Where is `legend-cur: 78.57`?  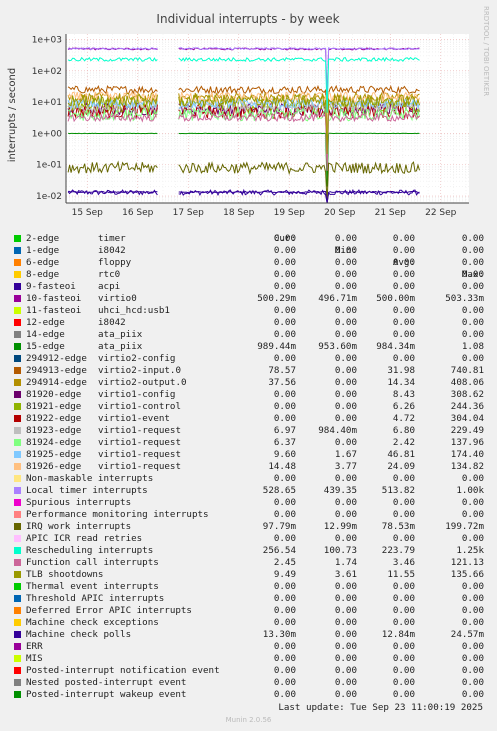 legend-cur: 78.57 is located at coordinates (282, 370).